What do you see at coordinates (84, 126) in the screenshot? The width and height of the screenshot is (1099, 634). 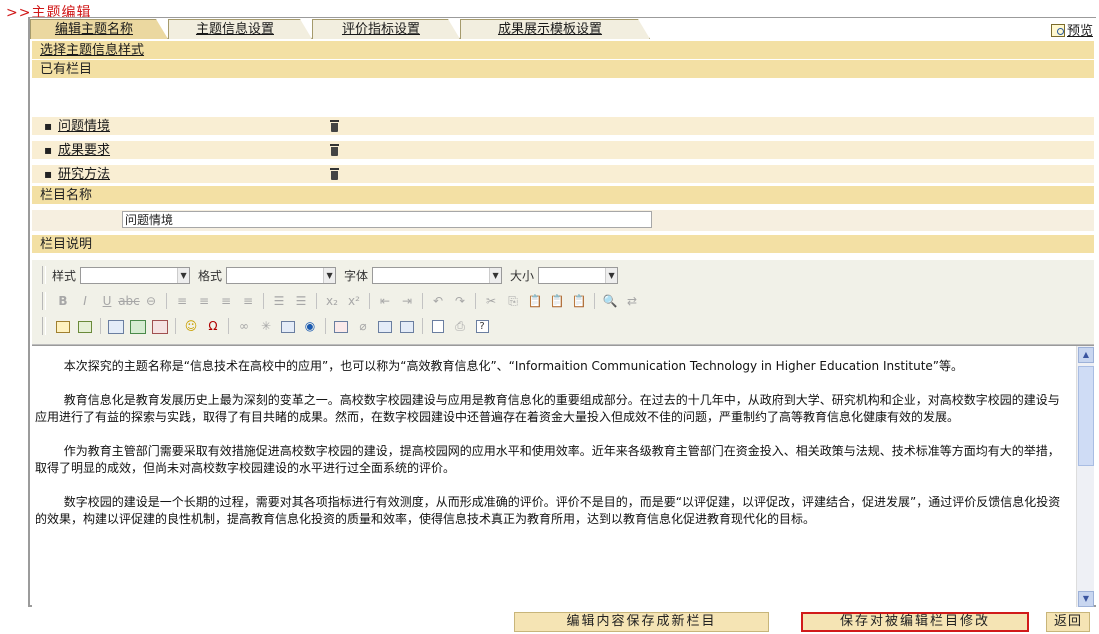 I see `column-link: 问题情境` at bounding box center [84, 126].